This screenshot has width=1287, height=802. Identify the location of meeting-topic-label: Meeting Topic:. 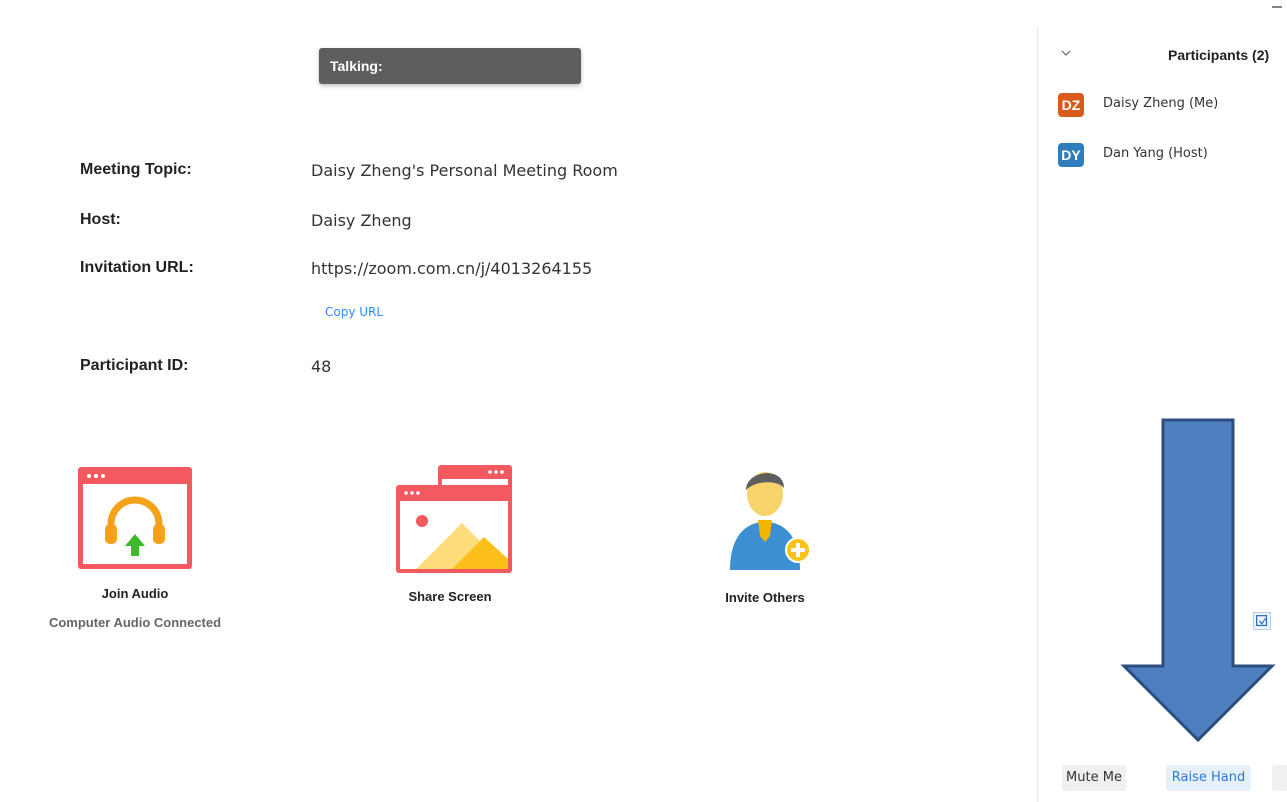
(136, 169).